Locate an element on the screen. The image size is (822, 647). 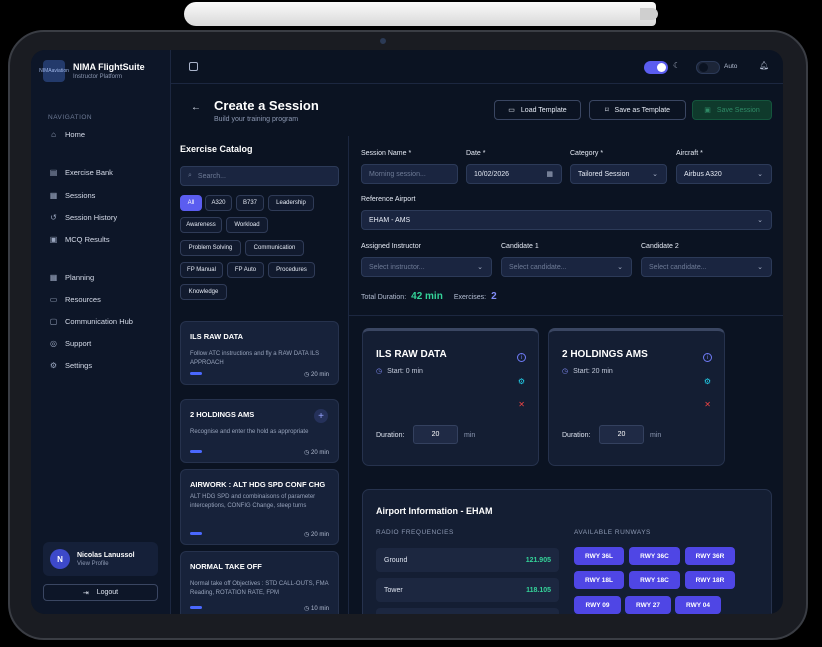
stylus-pencil is located at coordinates (420, 14).